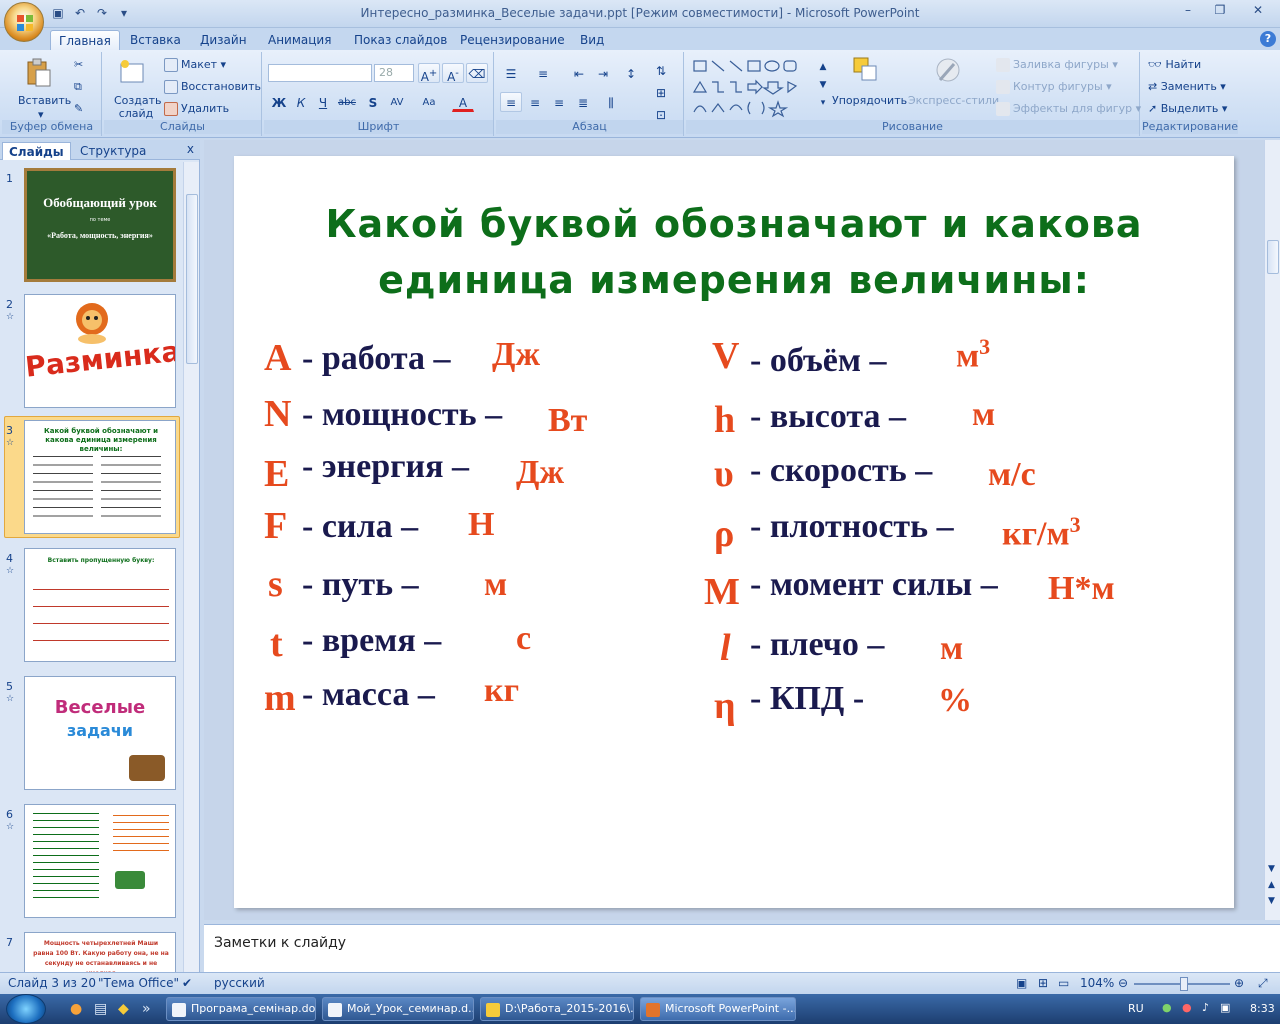 This screenshot has width=1280, height=1024. What do you see at coordinates (1043, 983) in the screenshot?
I see `slide-sorter-icon: ⊞` at bounding box center [1043, 983].